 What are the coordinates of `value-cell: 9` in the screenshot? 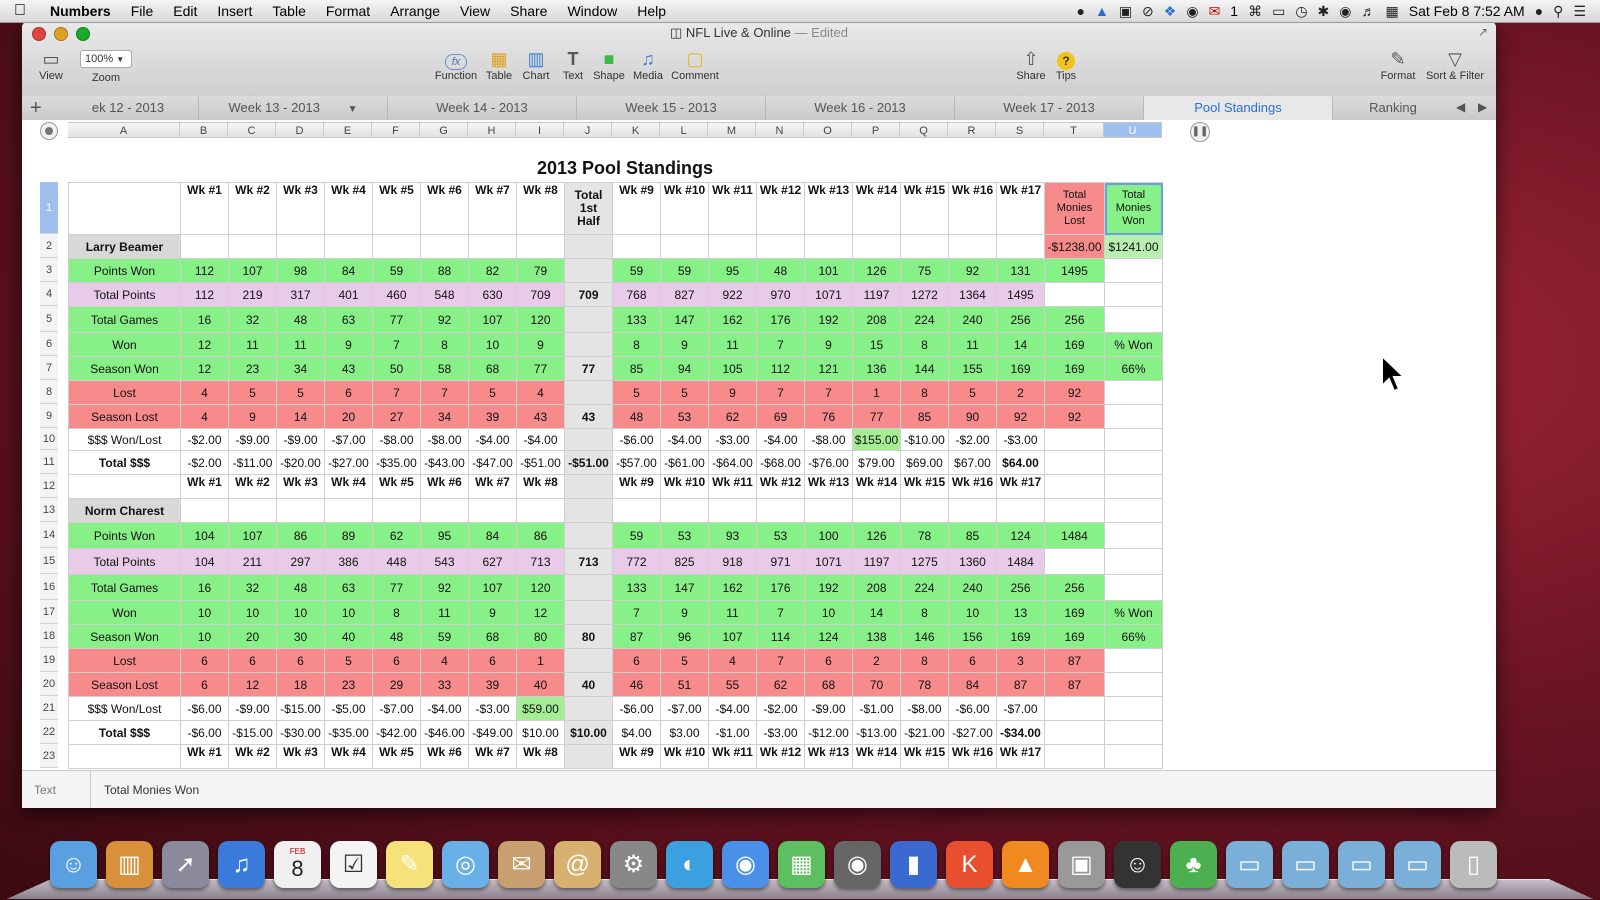 It's located at (540, 344).